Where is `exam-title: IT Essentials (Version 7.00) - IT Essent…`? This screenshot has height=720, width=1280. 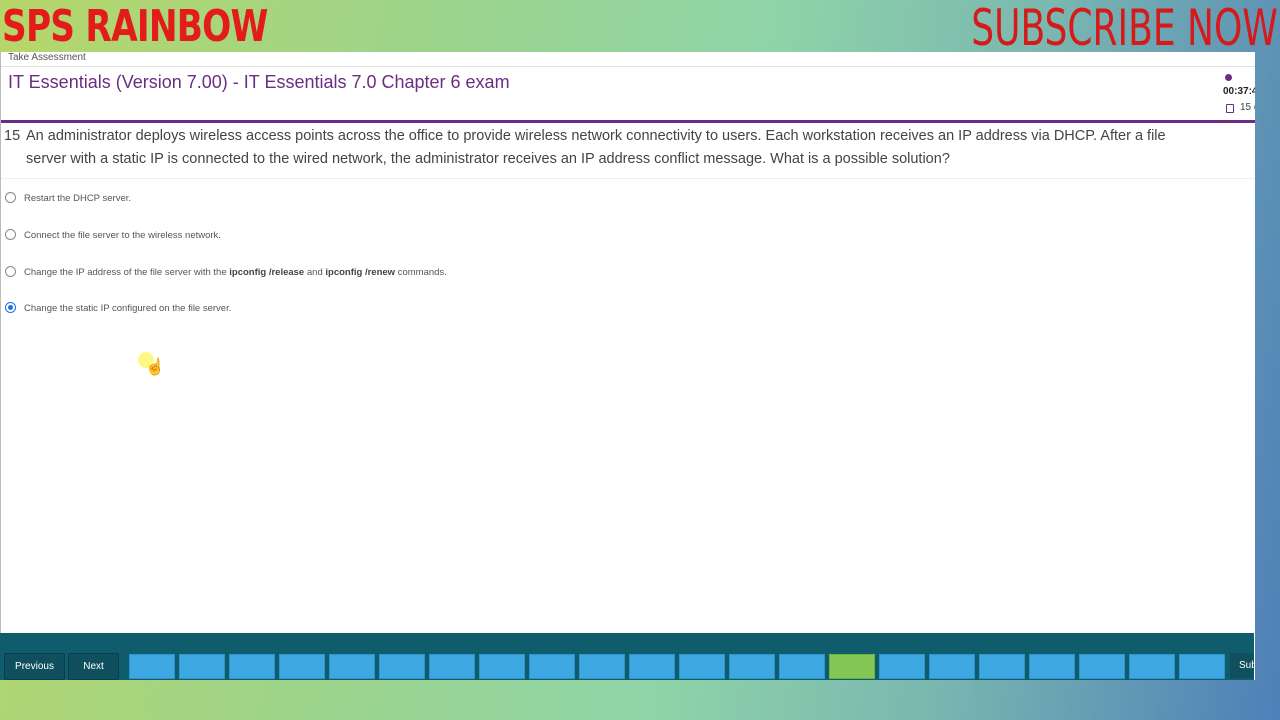
exam-title: IT Essentials (Version 7.00) - IT Essent… is located at coordinates (259, 82).